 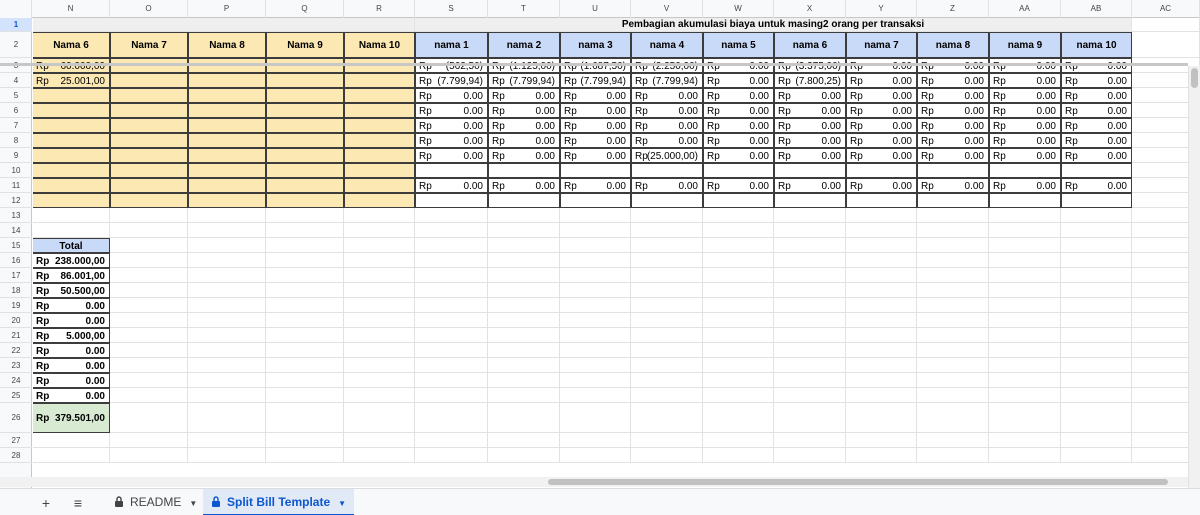 I want to click on header-split-nama-4: nama 4, so click(x=667, y=45).